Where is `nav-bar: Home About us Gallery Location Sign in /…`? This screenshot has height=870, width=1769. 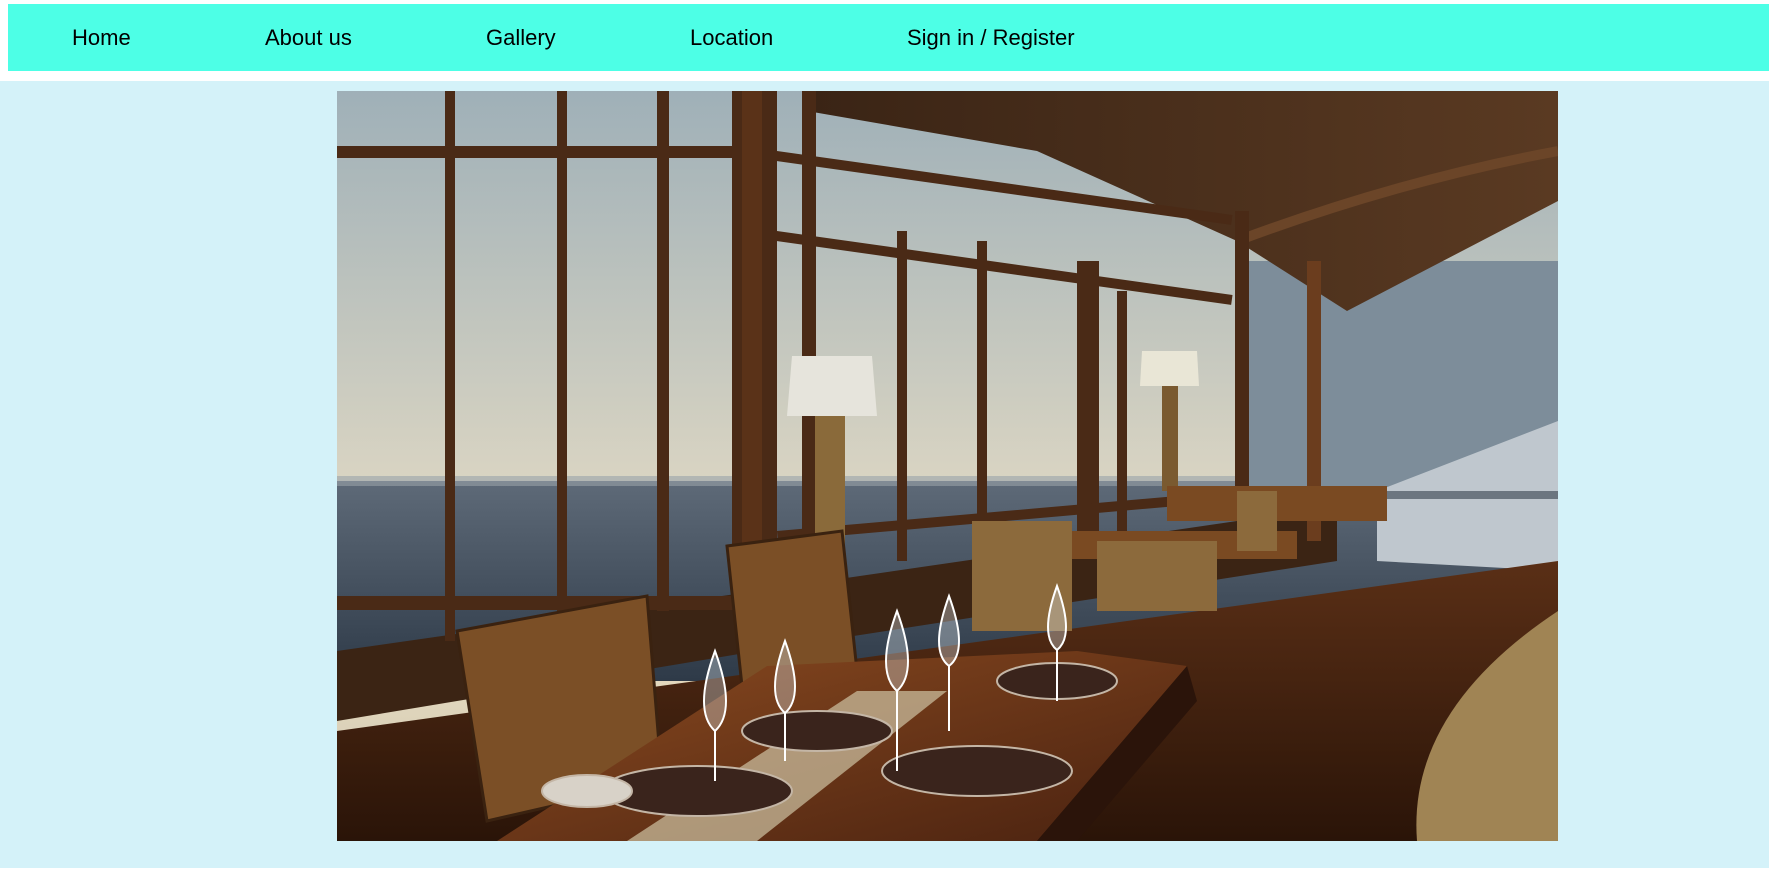
nav-bar: Home About us Gallery Location Sign in /… is located at coordinates (888, 37).